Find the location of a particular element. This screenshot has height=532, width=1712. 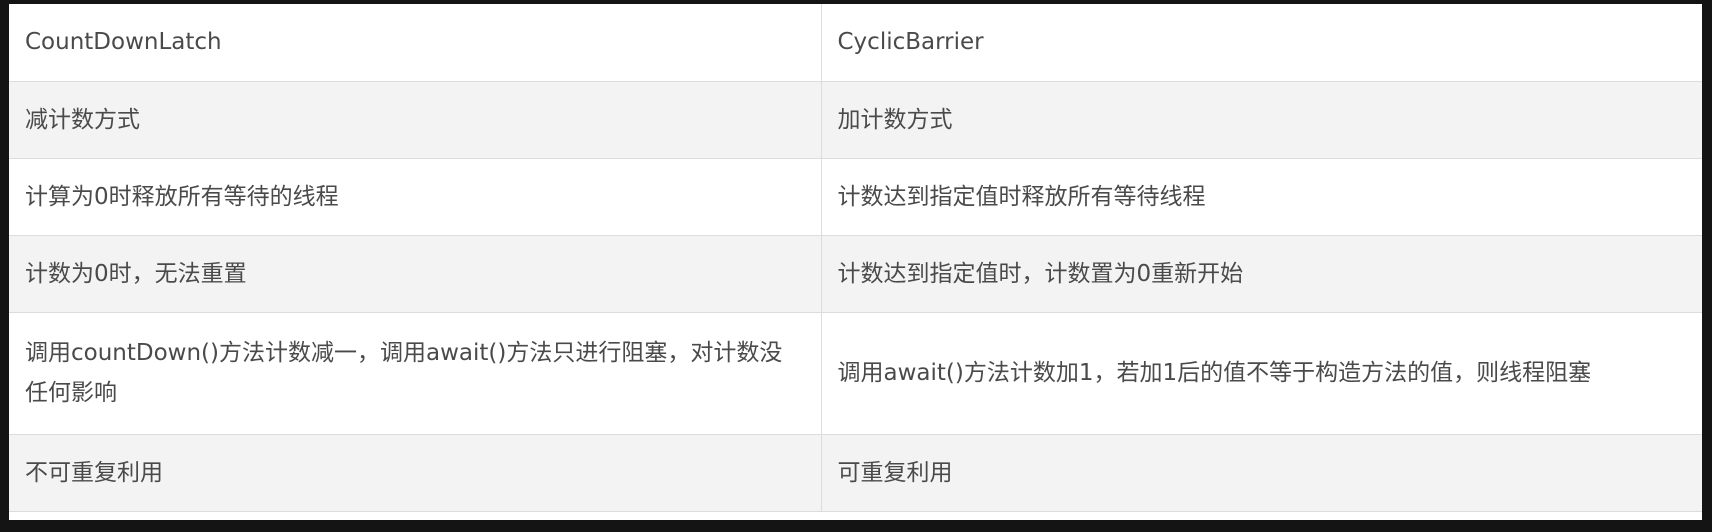

table-cell: 减计数方式 is located at coordinates (415, 119).